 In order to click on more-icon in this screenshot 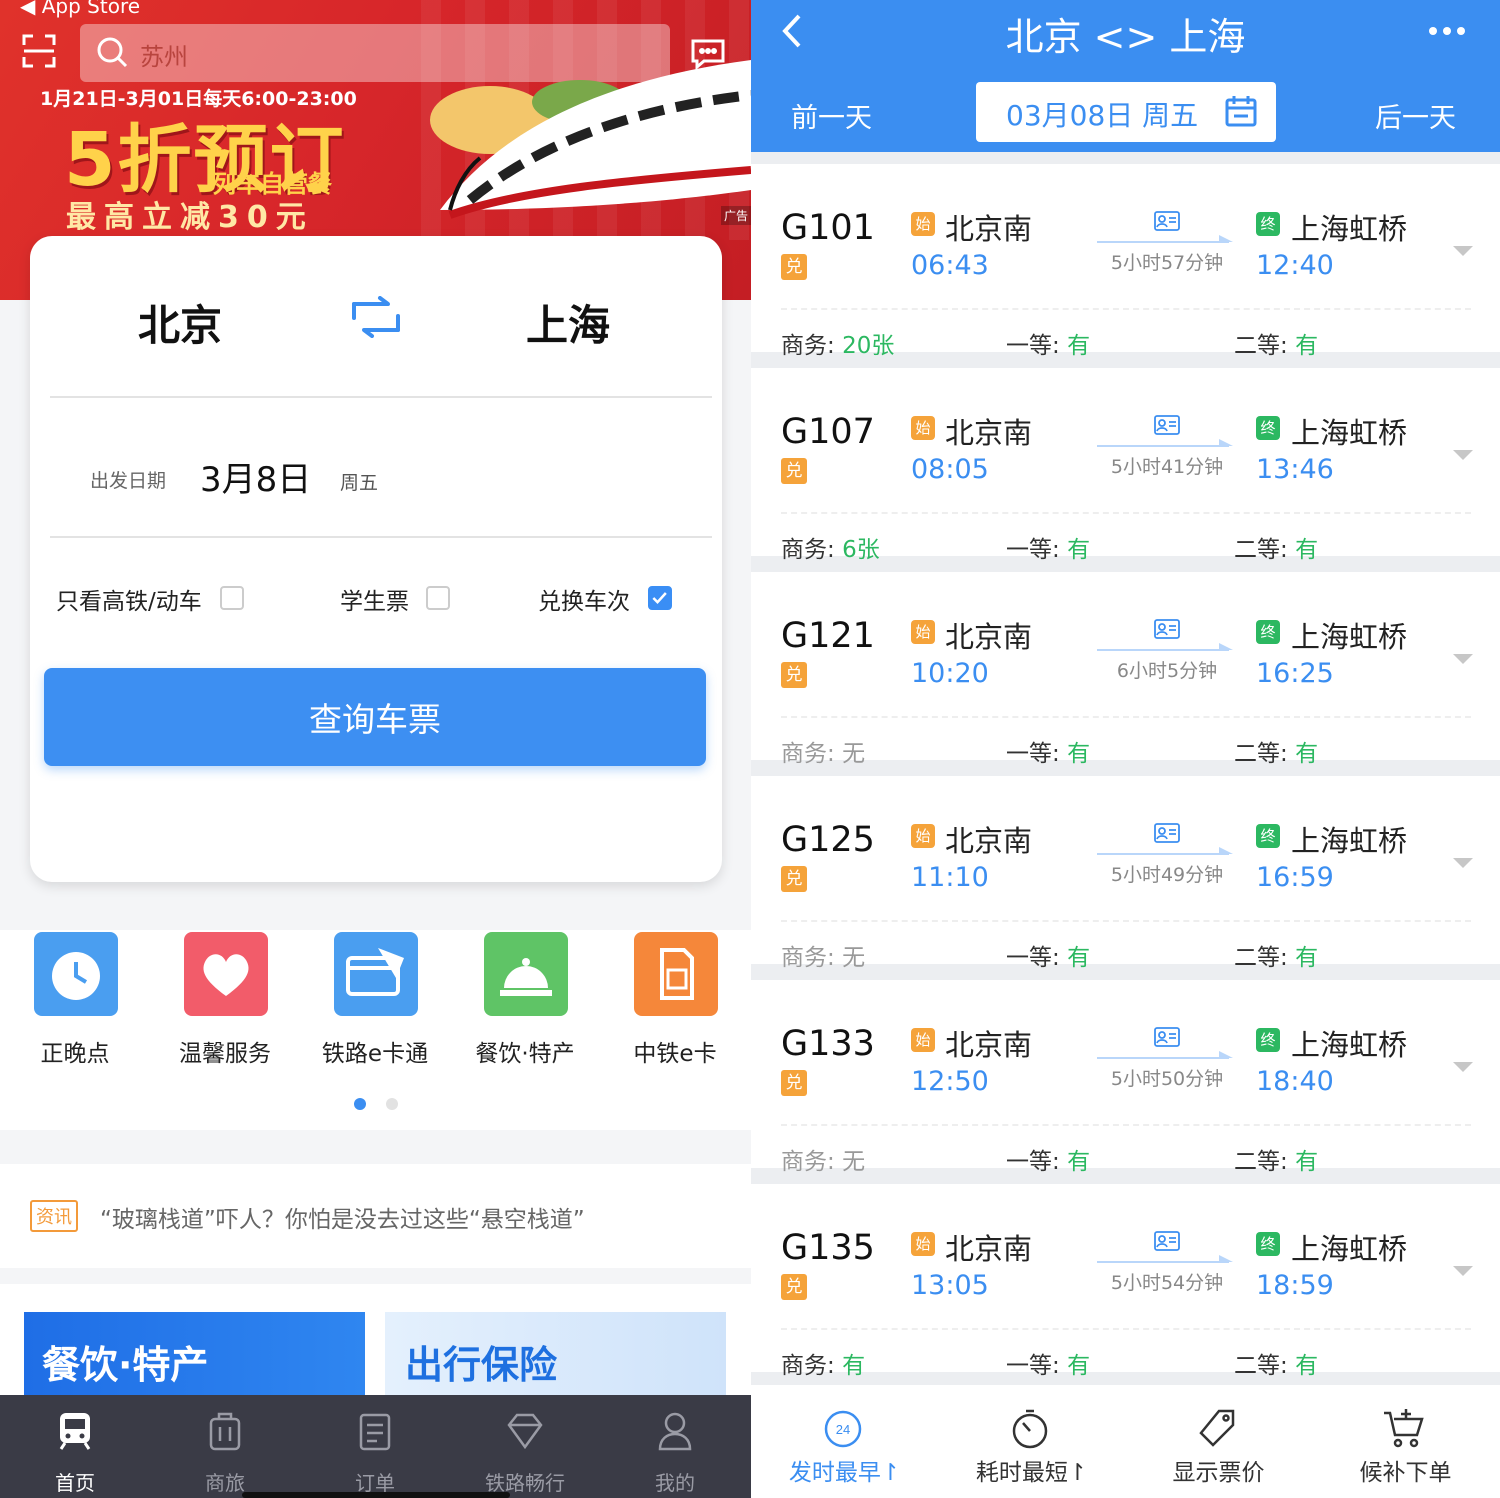, I will do `click(1447, 31)`.